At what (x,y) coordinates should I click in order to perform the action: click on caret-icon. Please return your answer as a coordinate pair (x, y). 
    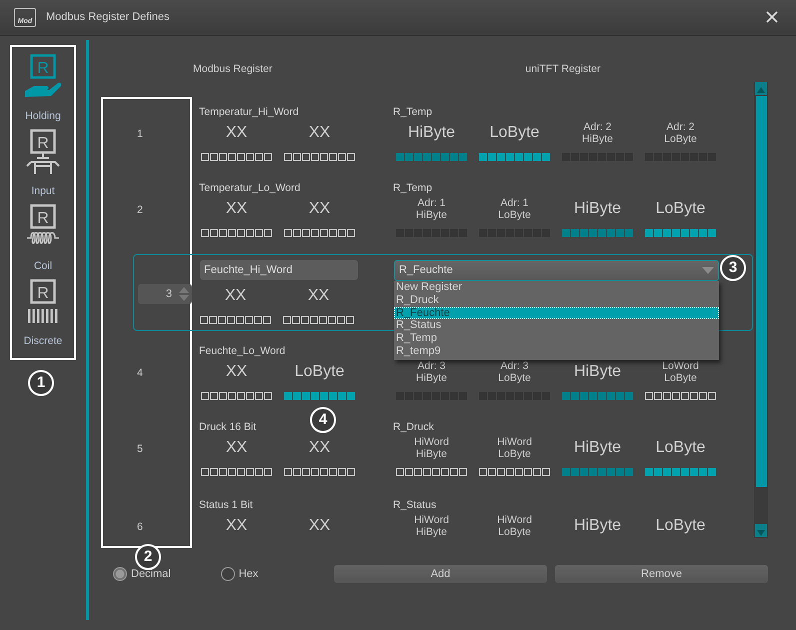
    Looking at the image, I should click on (708, 270).